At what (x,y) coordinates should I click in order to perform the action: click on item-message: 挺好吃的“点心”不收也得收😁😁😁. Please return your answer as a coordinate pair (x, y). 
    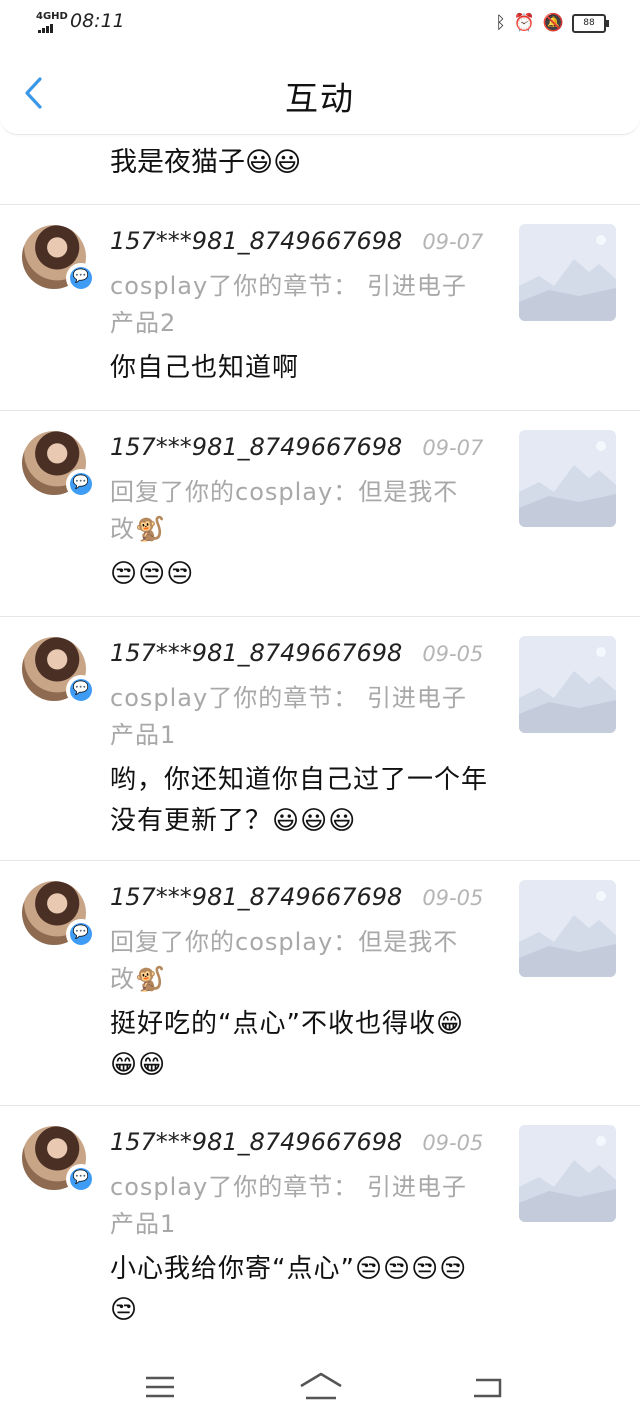
    Looking at the image, I should click on (287, 1044).